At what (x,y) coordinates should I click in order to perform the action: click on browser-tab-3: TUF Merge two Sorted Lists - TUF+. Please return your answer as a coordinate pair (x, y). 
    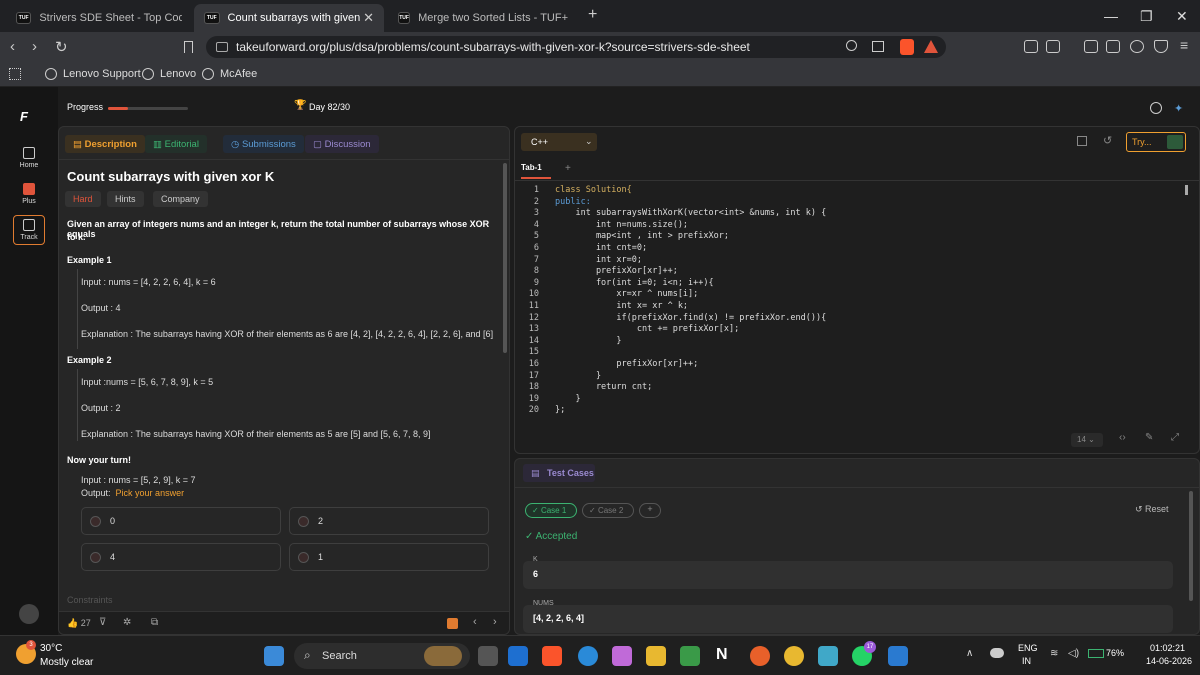
    Looking at the image, I should click on (483, 18).